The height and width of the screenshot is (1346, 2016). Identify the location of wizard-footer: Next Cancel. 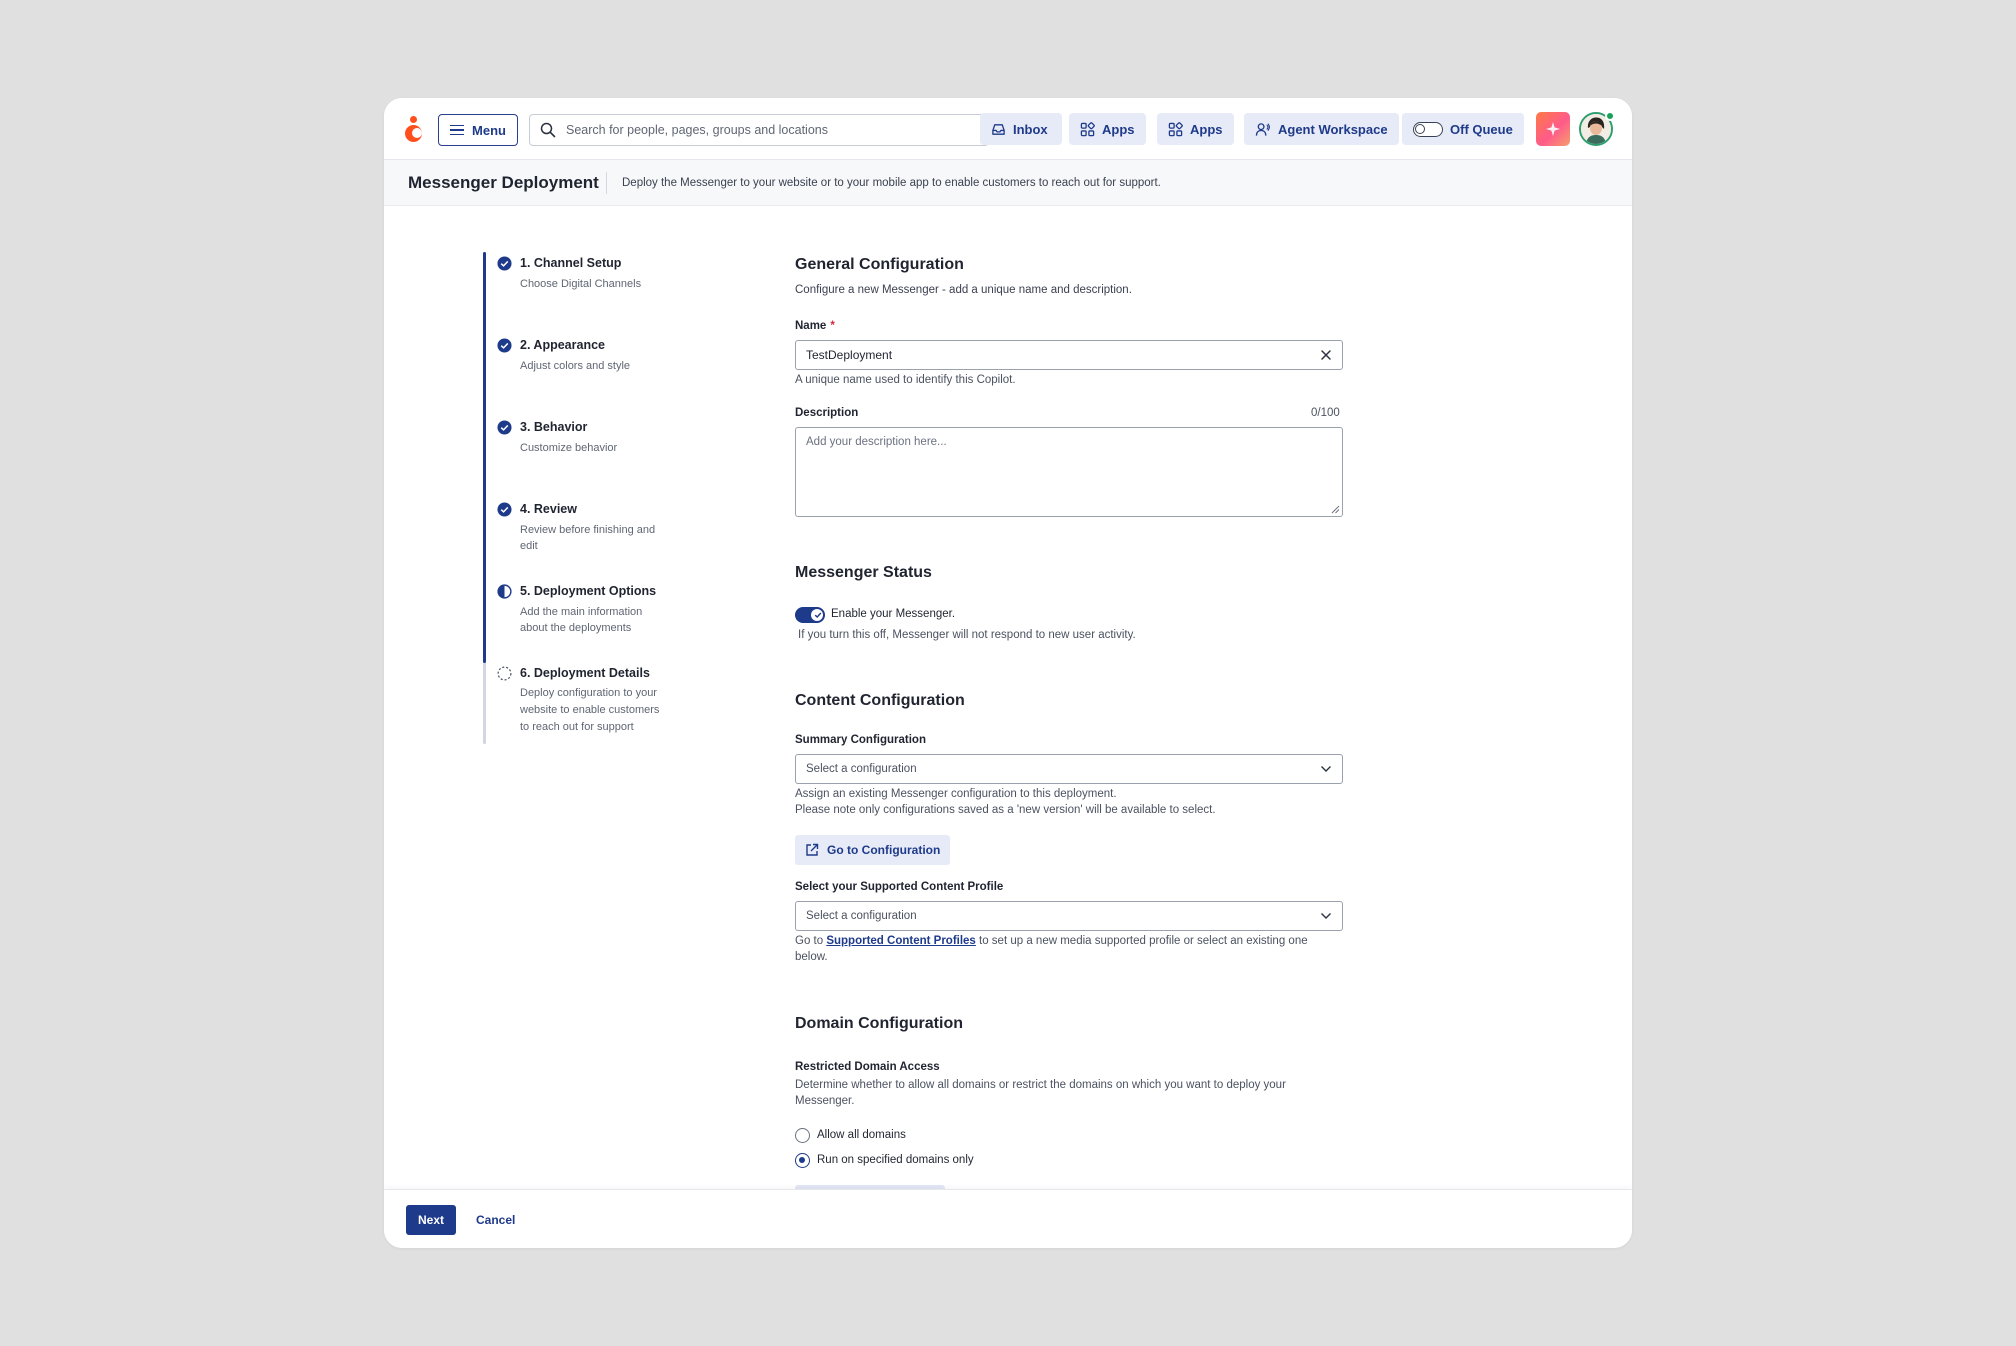
(1008, 1218).